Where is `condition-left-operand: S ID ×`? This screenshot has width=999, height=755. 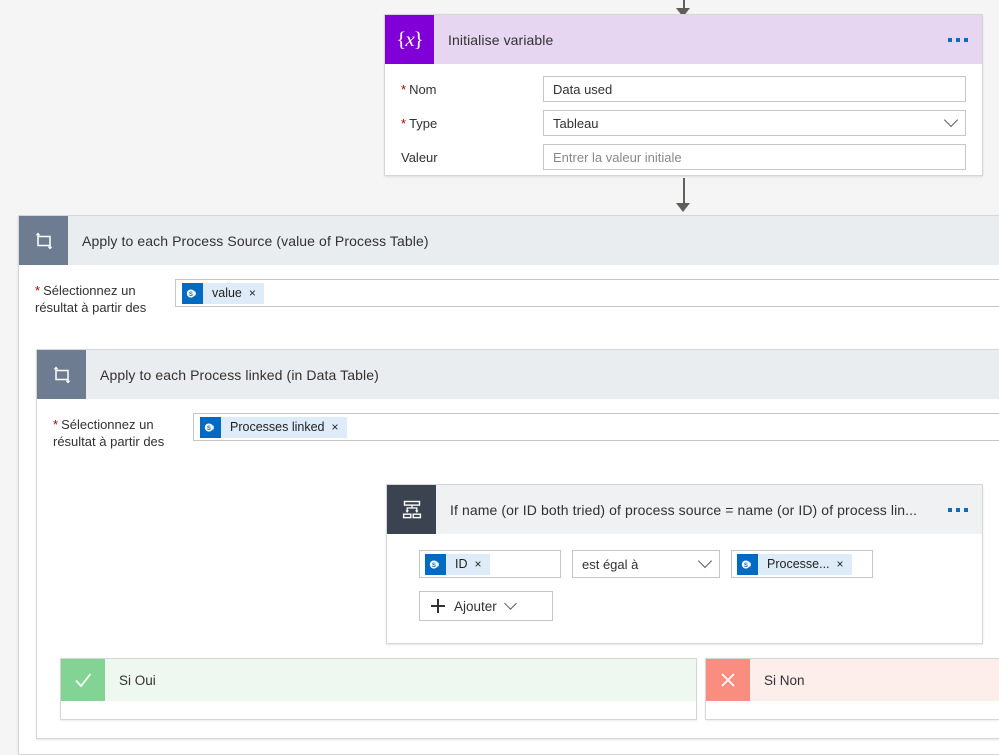
condition-left-operand: S ID × is located at coordinates (490, 564).